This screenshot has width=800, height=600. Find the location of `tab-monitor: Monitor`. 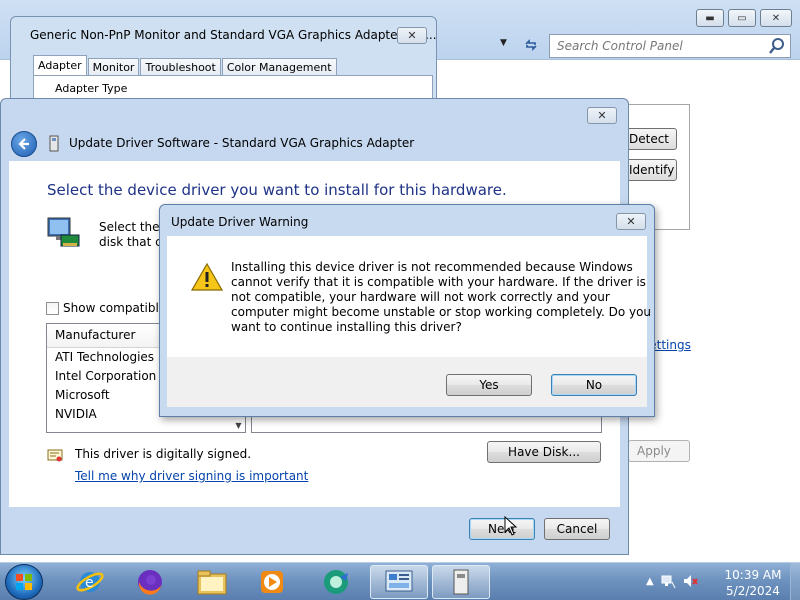

tab-monitor: Monitor is located at coordinates (113, 67).